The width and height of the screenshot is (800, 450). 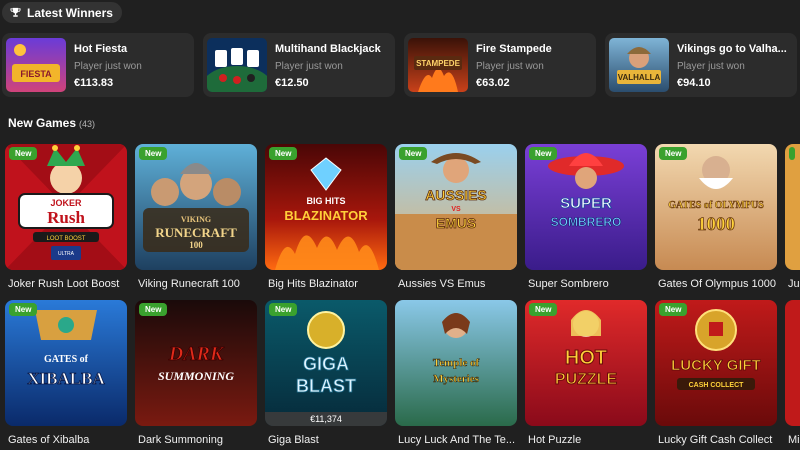 I want to click on svg-text: GATES of, so click(x=66, y=359).